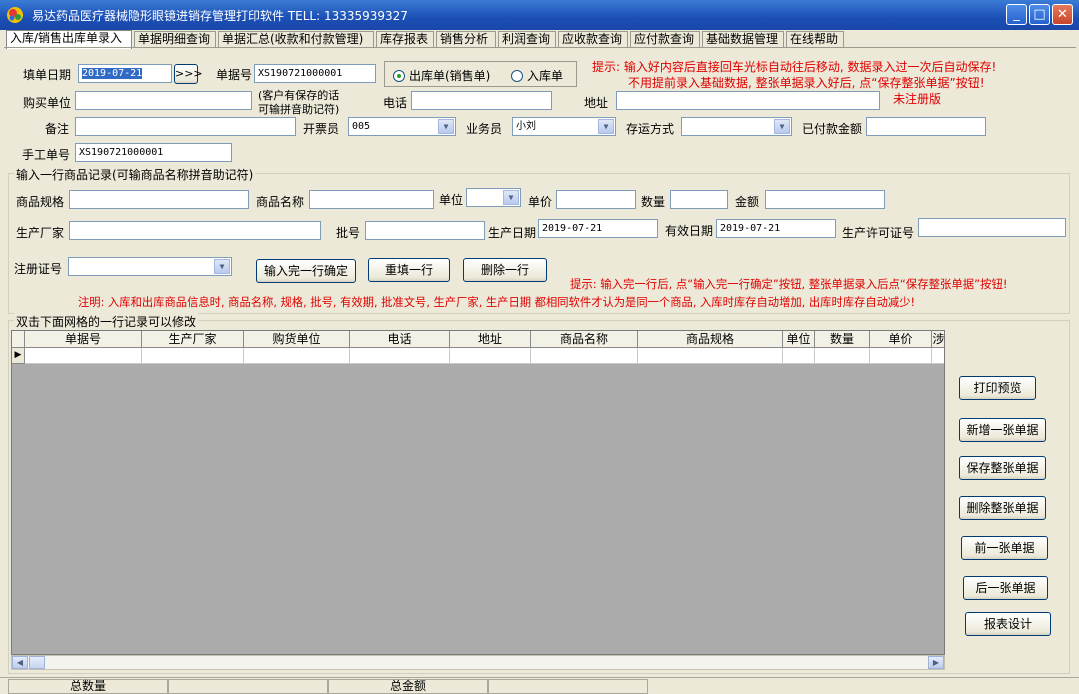 The width and height of the screenshot is (1079, 694). I want to click on radio-inbound-label: 入库单, so click(545, 76).